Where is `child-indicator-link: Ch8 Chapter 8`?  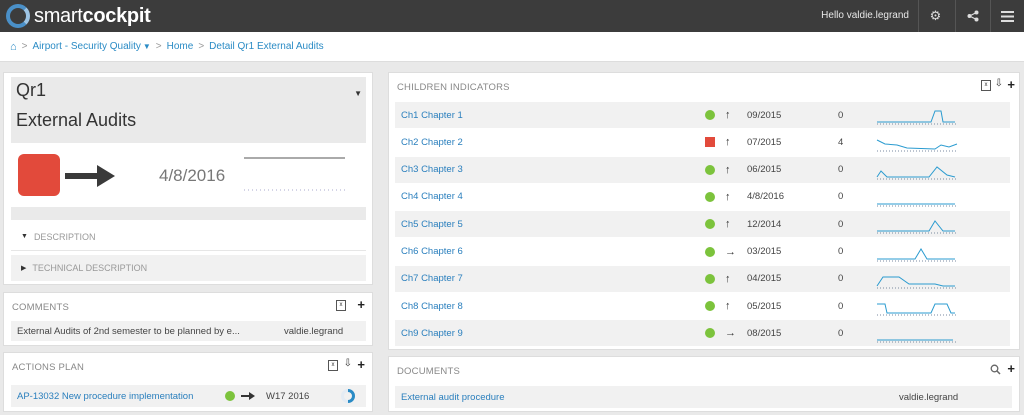
child-indicator-link: Ch8 Chapter 8 is located at coordinates (432, 306).